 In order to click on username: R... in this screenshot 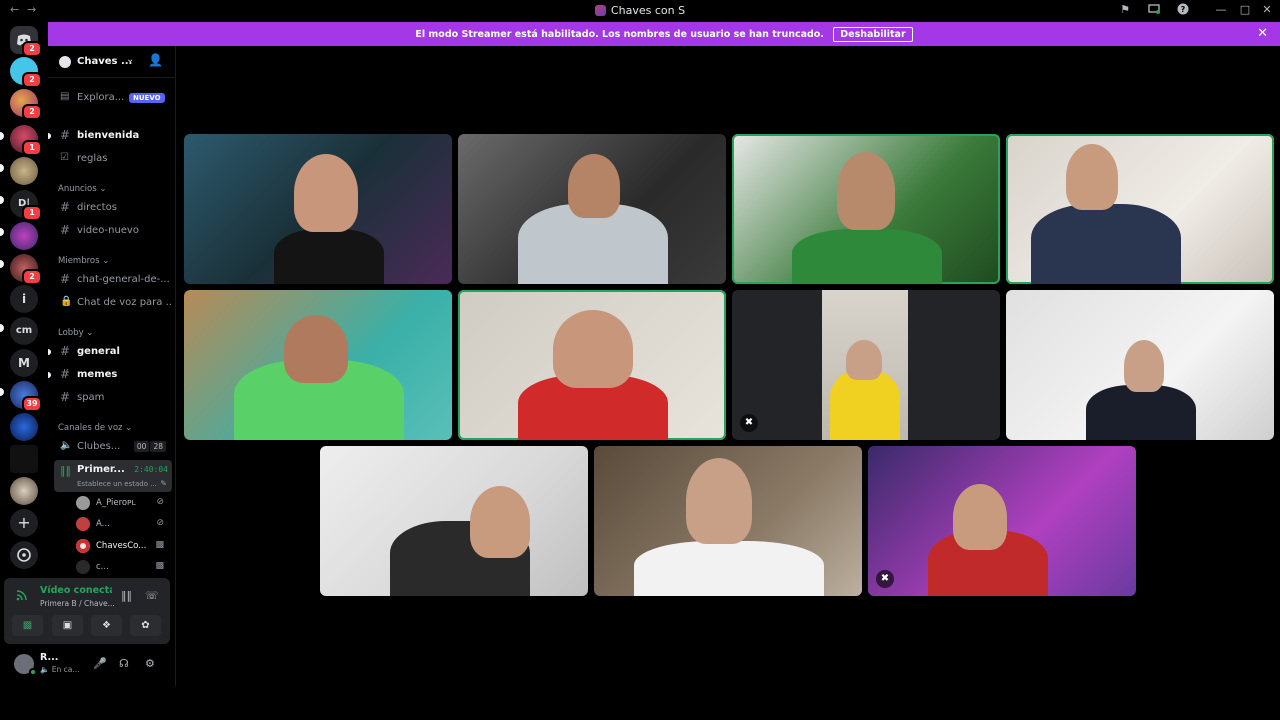, I will do `click(49, 657)`.